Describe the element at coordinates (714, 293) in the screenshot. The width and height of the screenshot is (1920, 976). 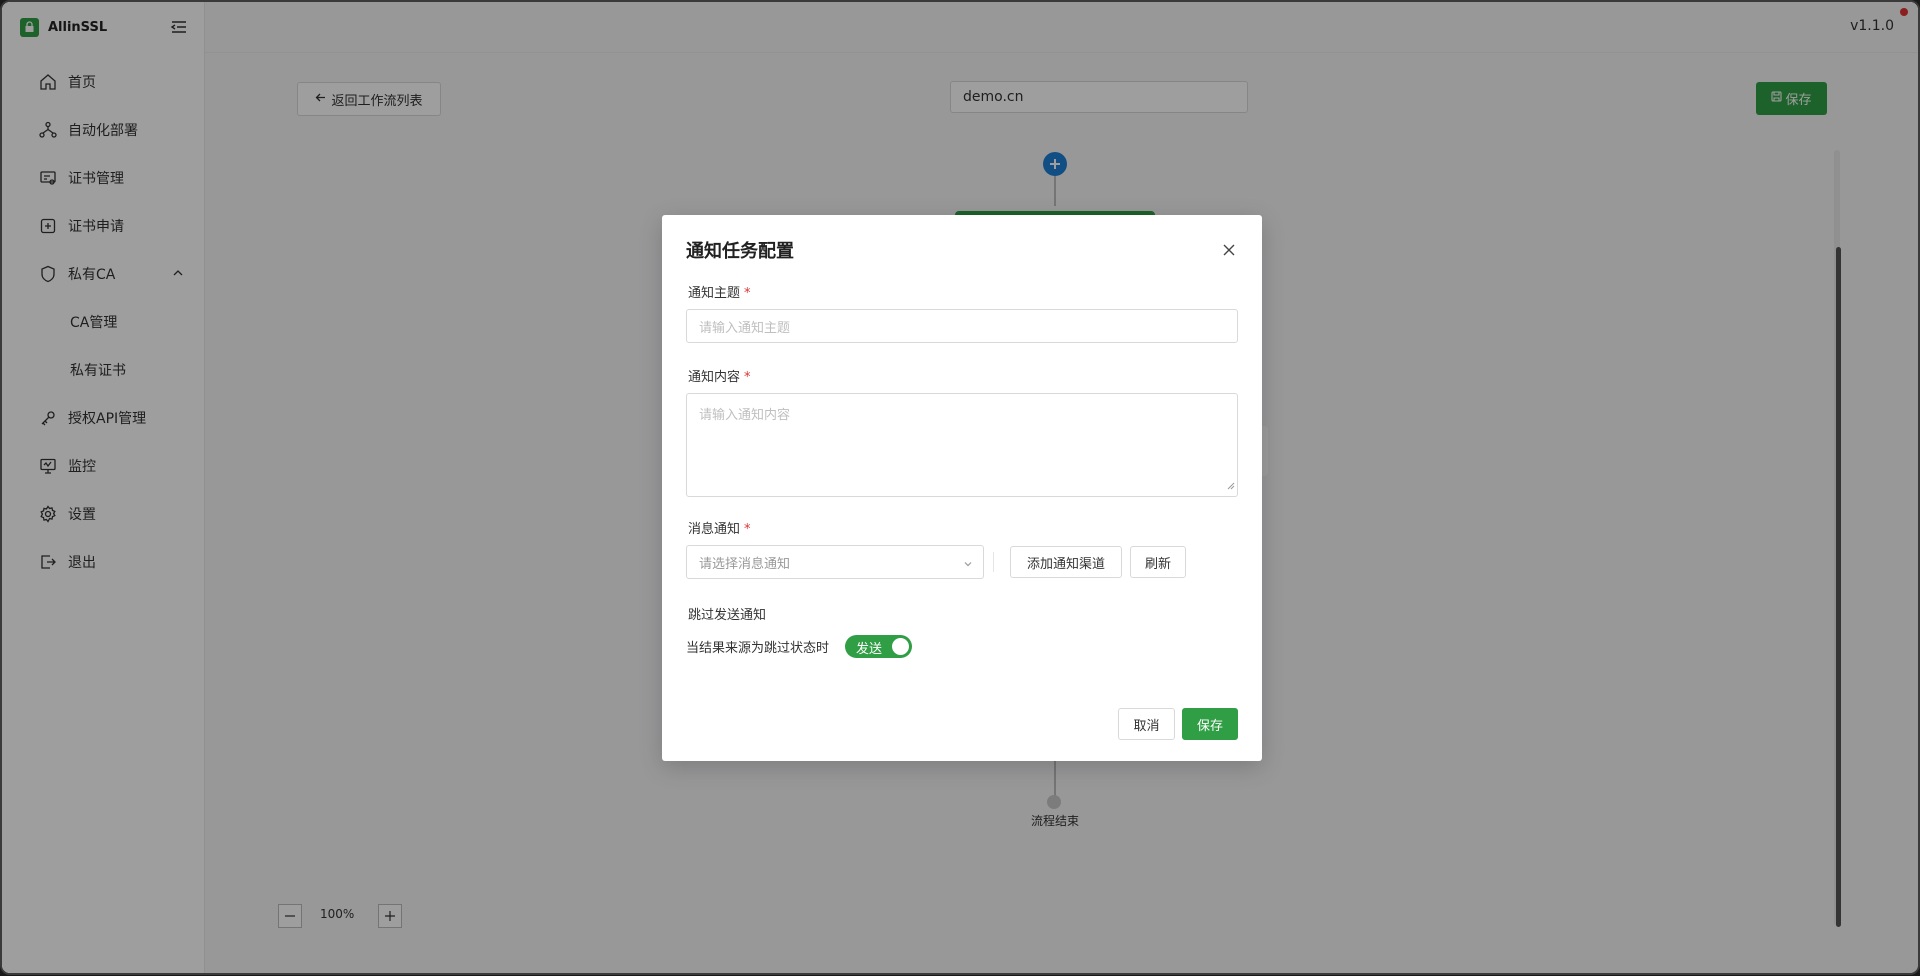
I see `subject-label-text: 通知主题` at that location.